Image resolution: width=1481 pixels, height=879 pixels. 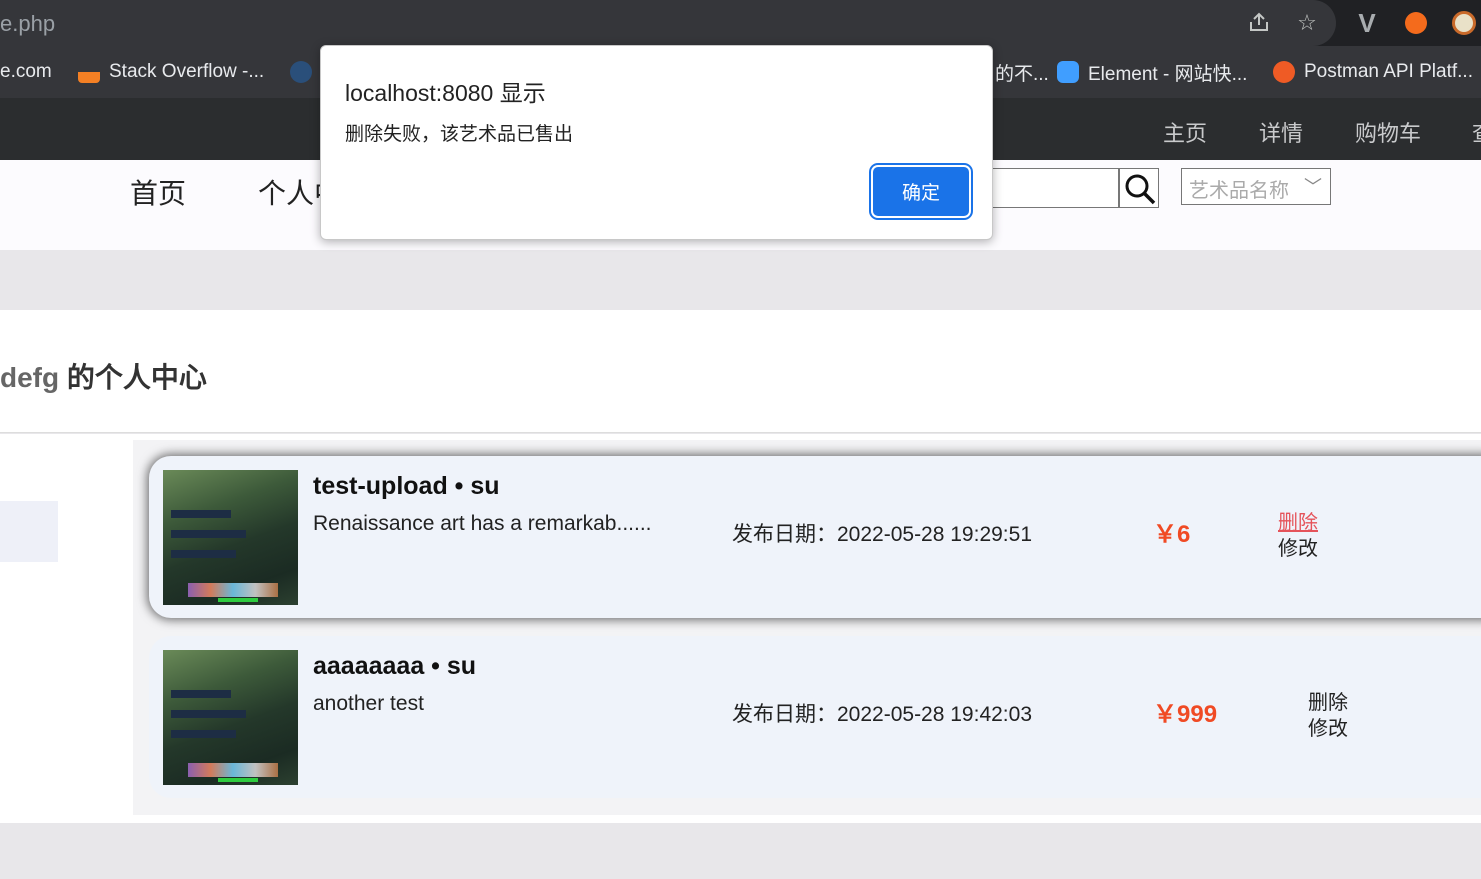 I want to click on postman-icon, so click(x=1284, y=72).